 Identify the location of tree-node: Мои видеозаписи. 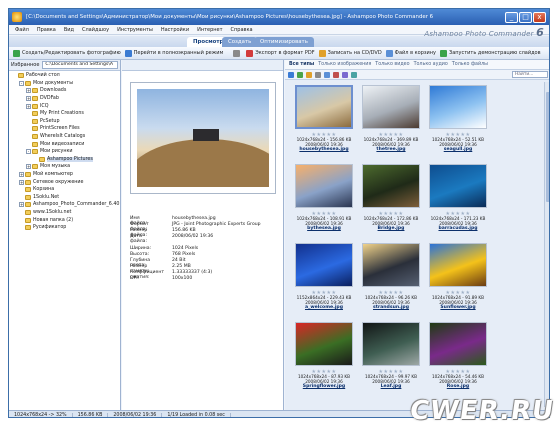
(64, 144).